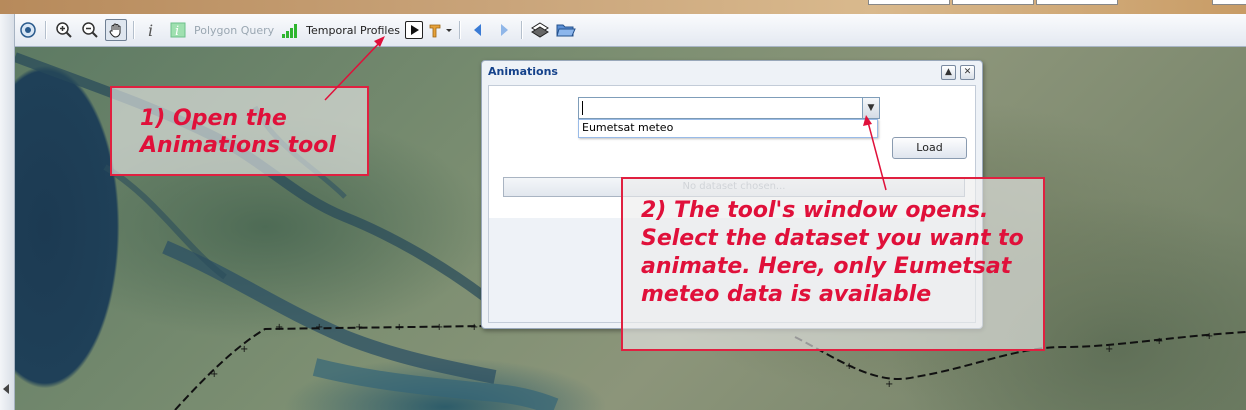 The width and height of the screenshot is (1246, 410). What do you see at coordinates (870, 108) in the screenshot?
I see `chevron-down-icon: ▼` at bounding box center [870, 108].